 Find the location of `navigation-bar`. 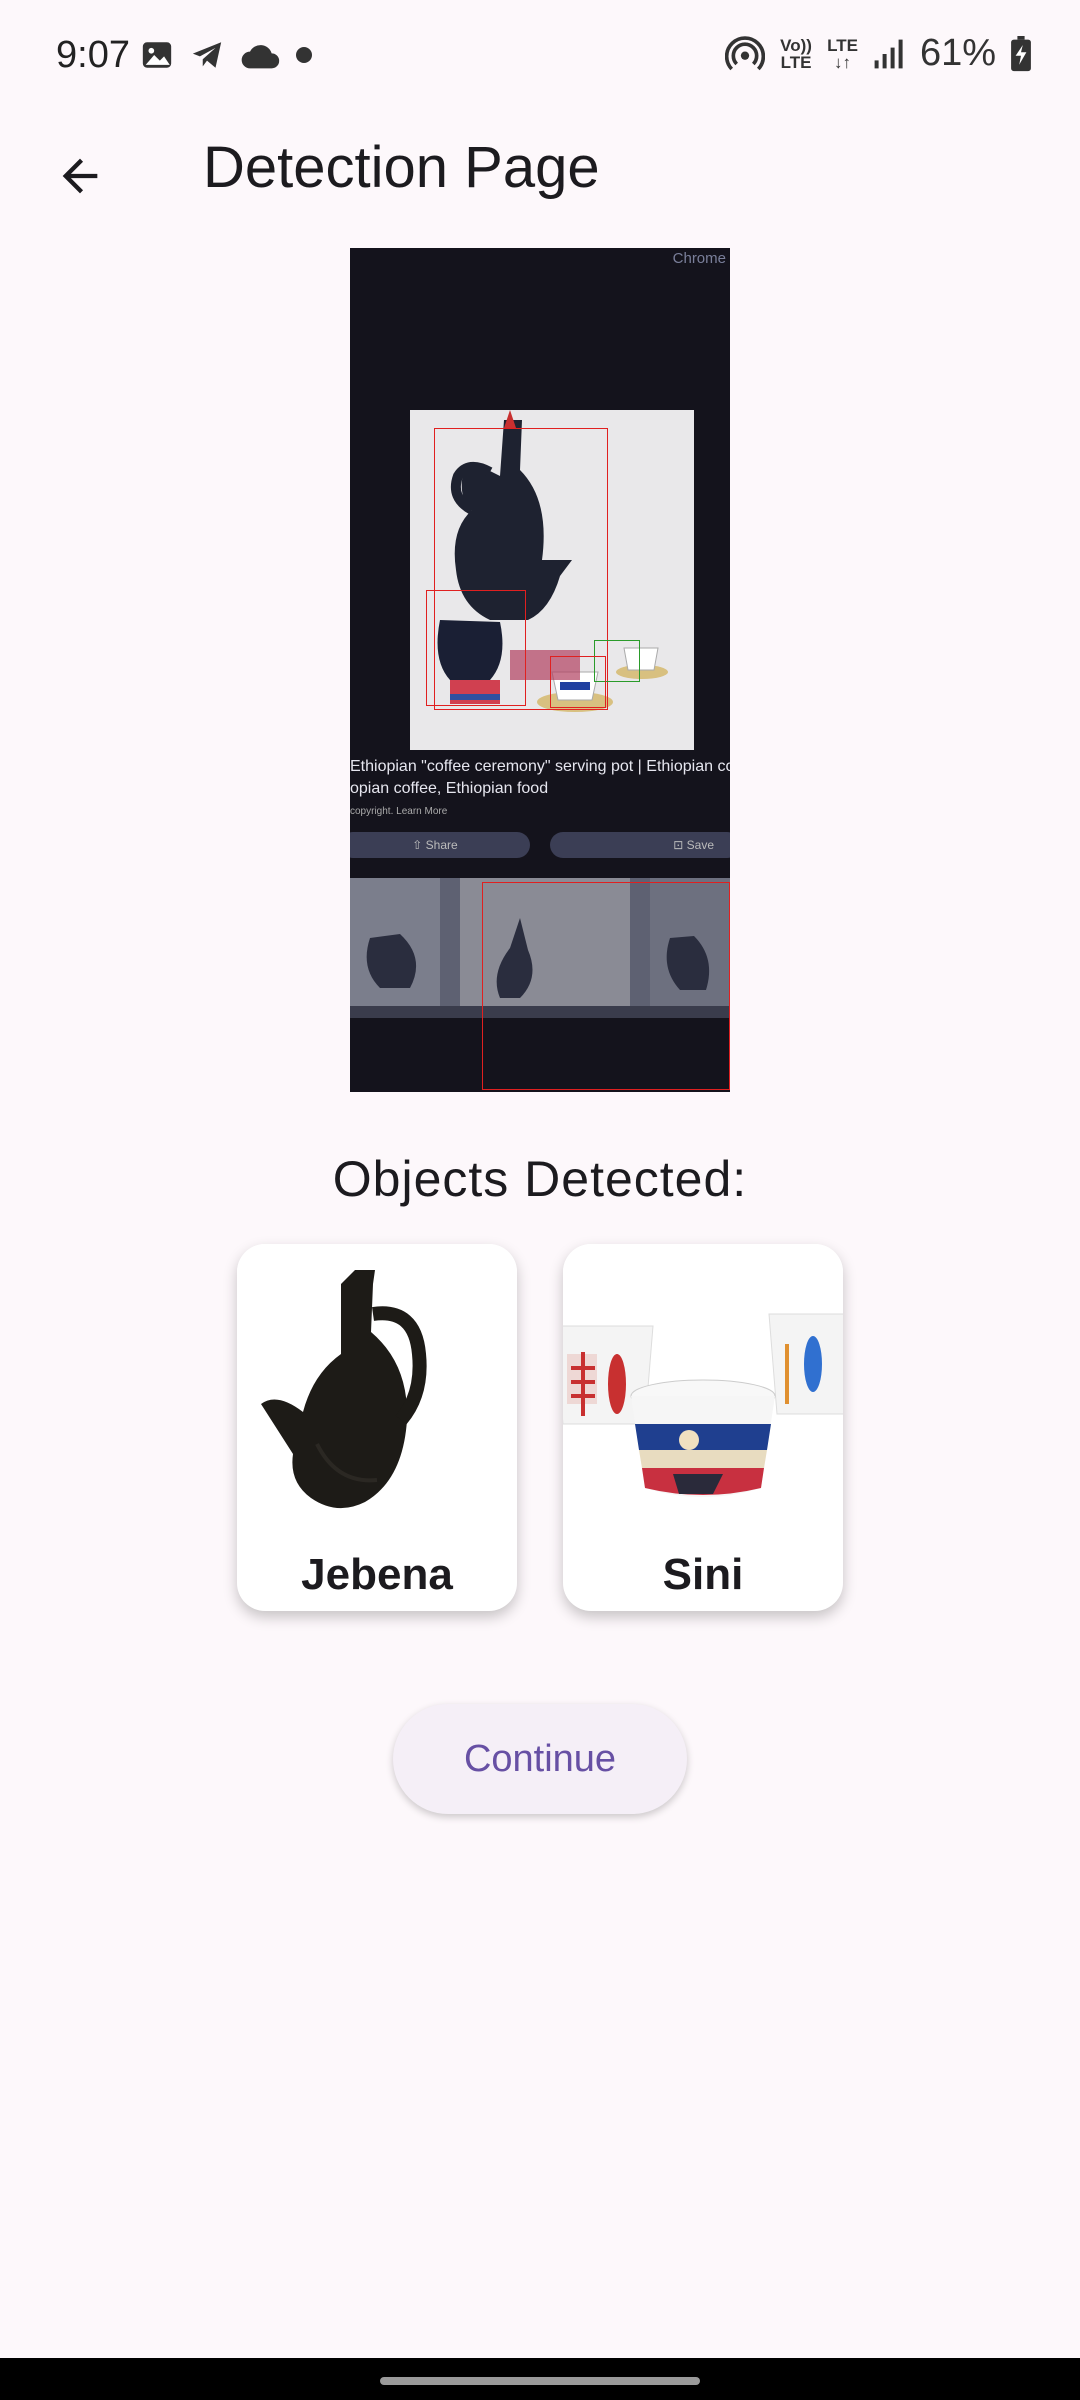

navigation-bar is located at coordinates (540, 2379).